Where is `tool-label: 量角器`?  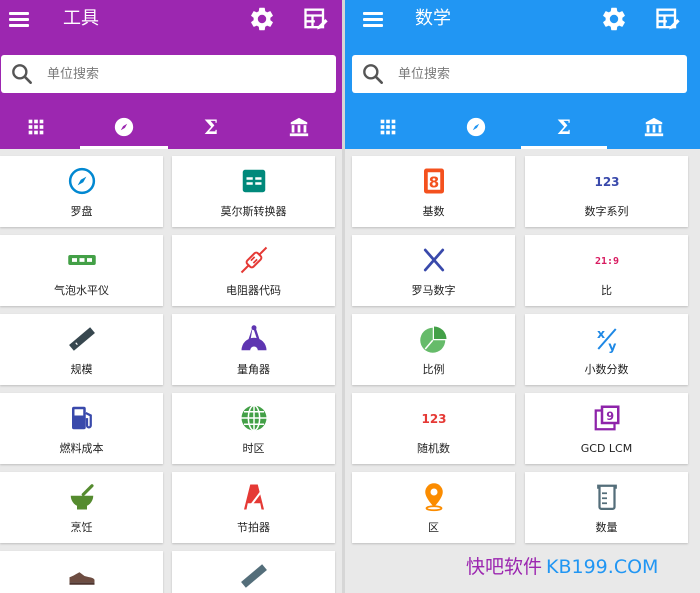 tool-label: 量角器 is located at coordinates (253, 369).